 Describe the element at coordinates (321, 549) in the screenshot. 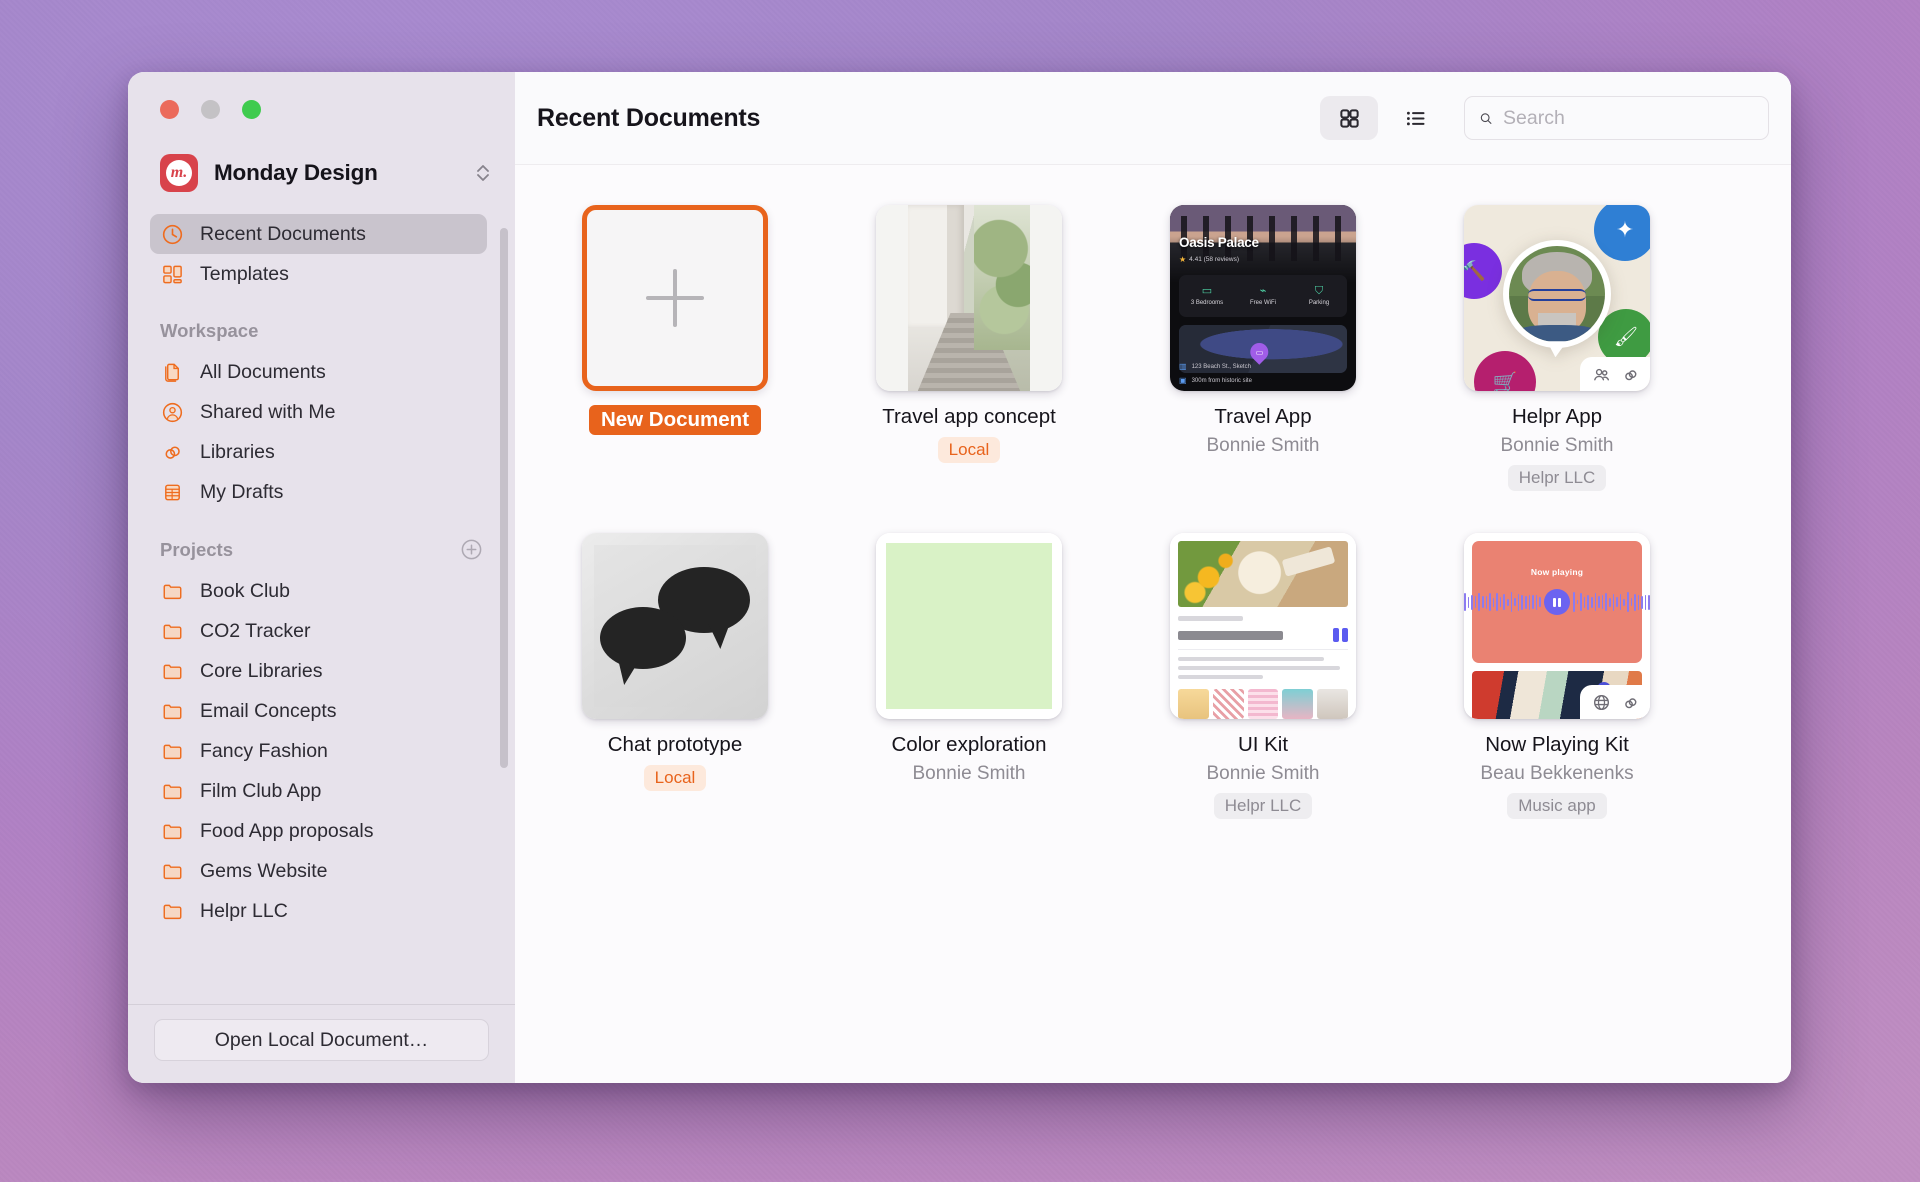

I see `projects-group-header: Projects` at that location.